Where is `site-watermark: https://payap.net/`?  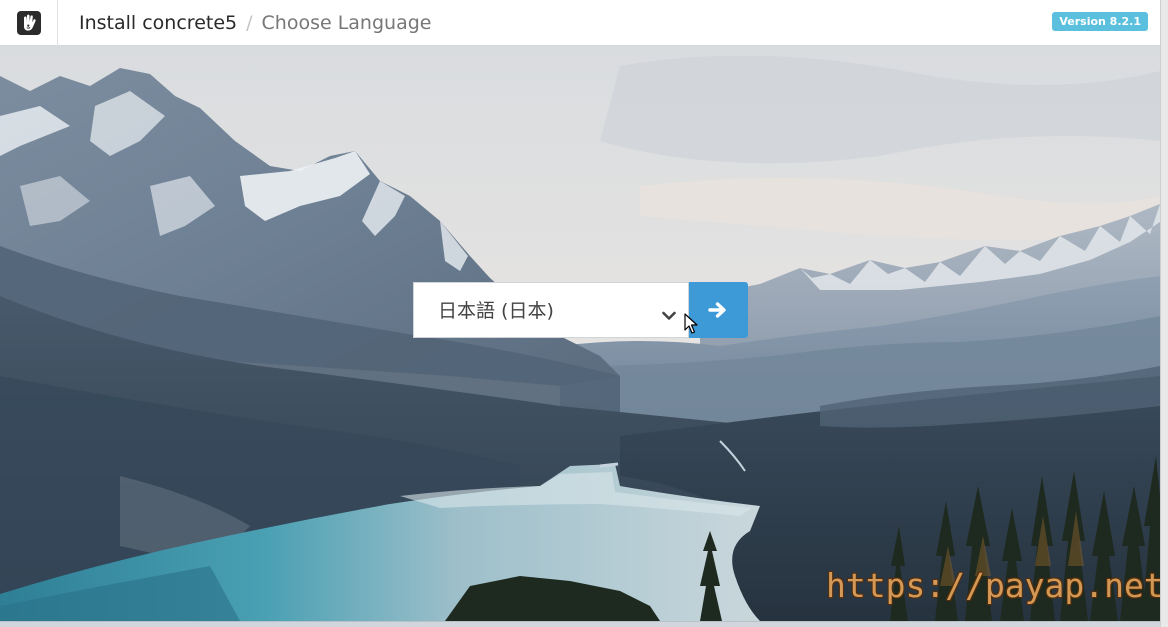 site-watermark: https://payap.net/ is located at coordinates (997, 585).